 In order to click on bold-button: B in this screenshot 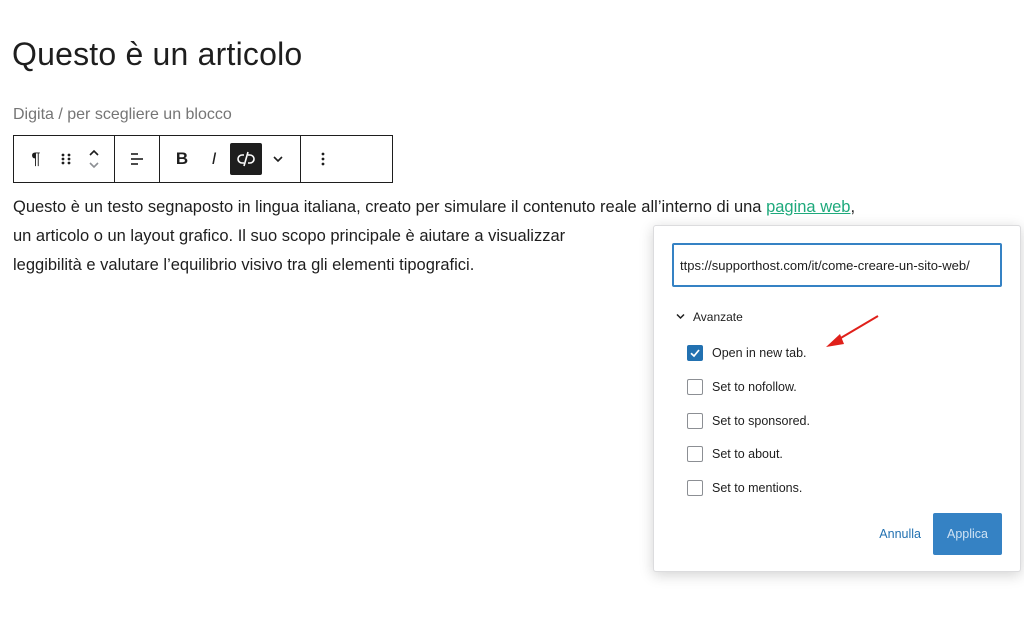, I will do `click(182, 159)`.